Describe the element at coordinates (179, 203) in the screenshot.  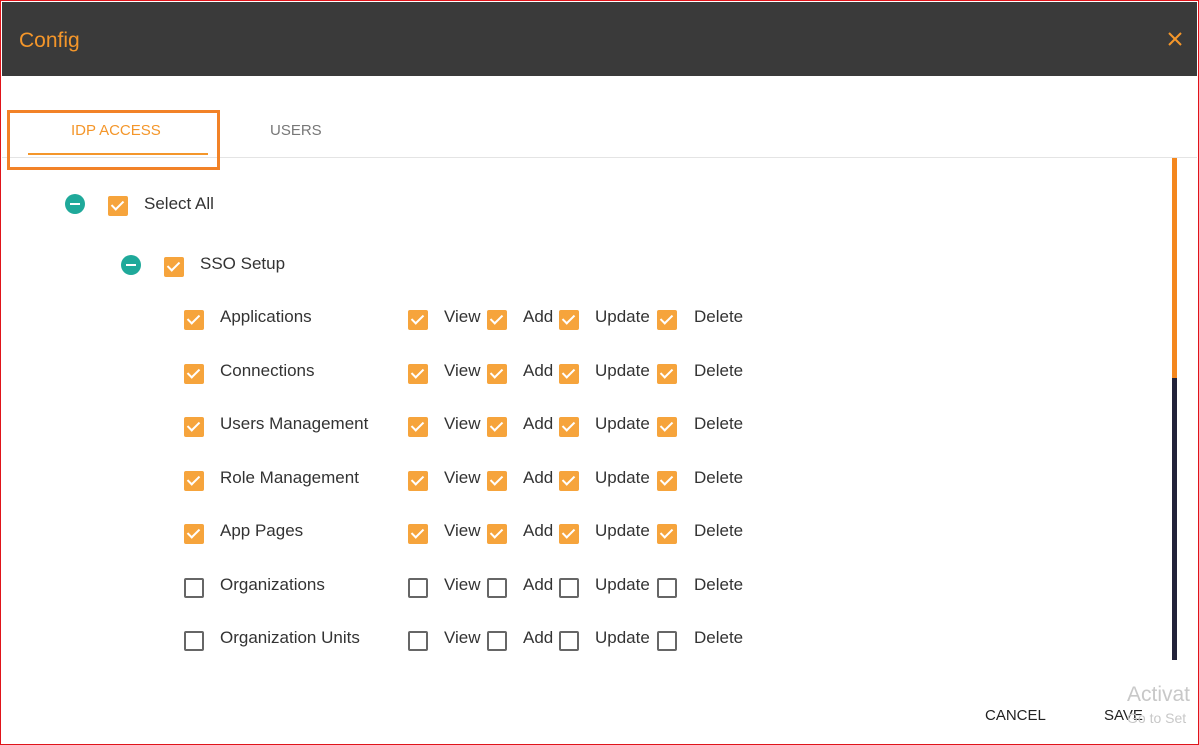
I see `select-all-label: Select All` at that location.